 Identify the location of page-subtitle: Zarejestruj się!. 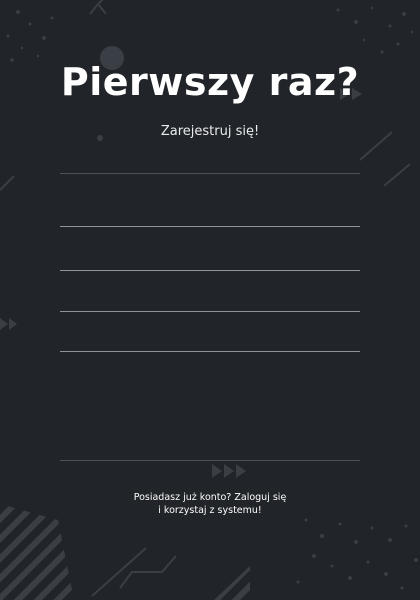
(210, 131).